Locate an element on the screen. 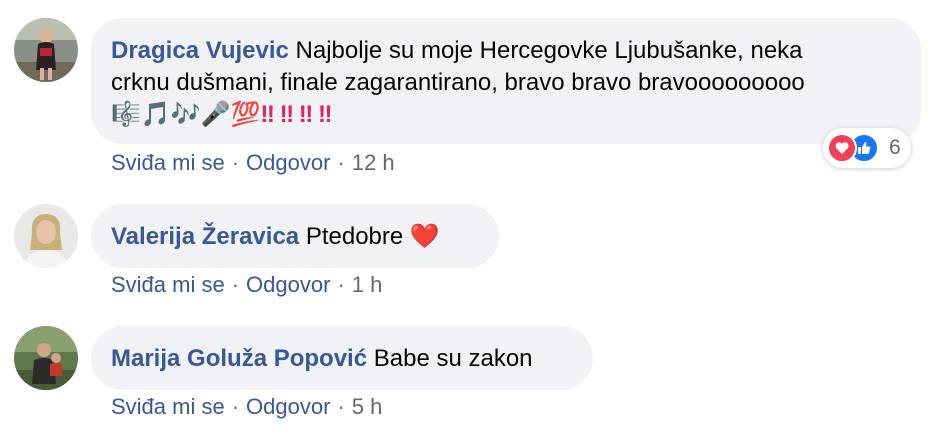 The height and width of the screenshot is (436, 940). comment-actions: Sviđa mi se · Odgovor · 12 h is located at coordinates (253, 163).